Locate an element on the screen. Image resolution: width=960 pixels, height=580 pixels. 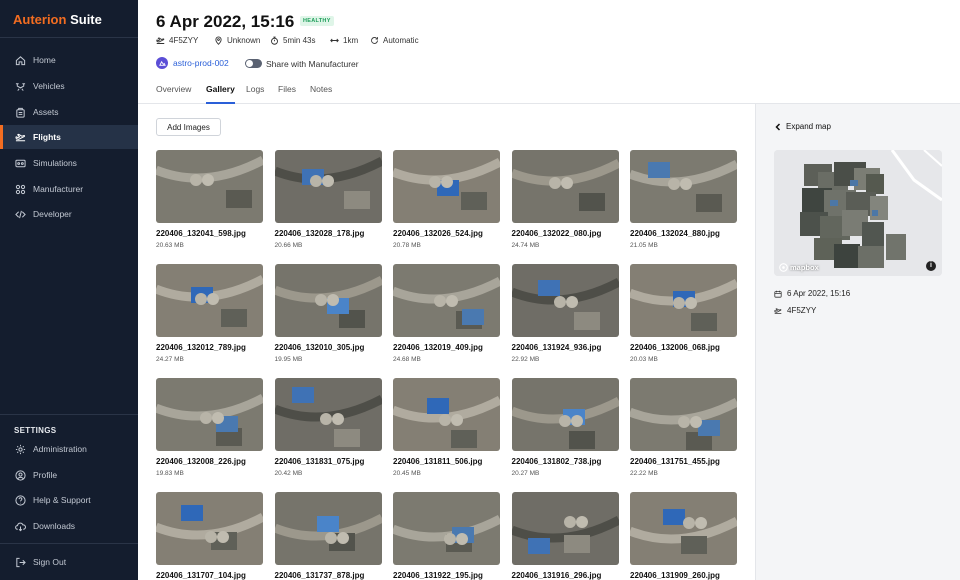
image-filename: 220406_131737_878.jpg is located at coordinates (319, 575).